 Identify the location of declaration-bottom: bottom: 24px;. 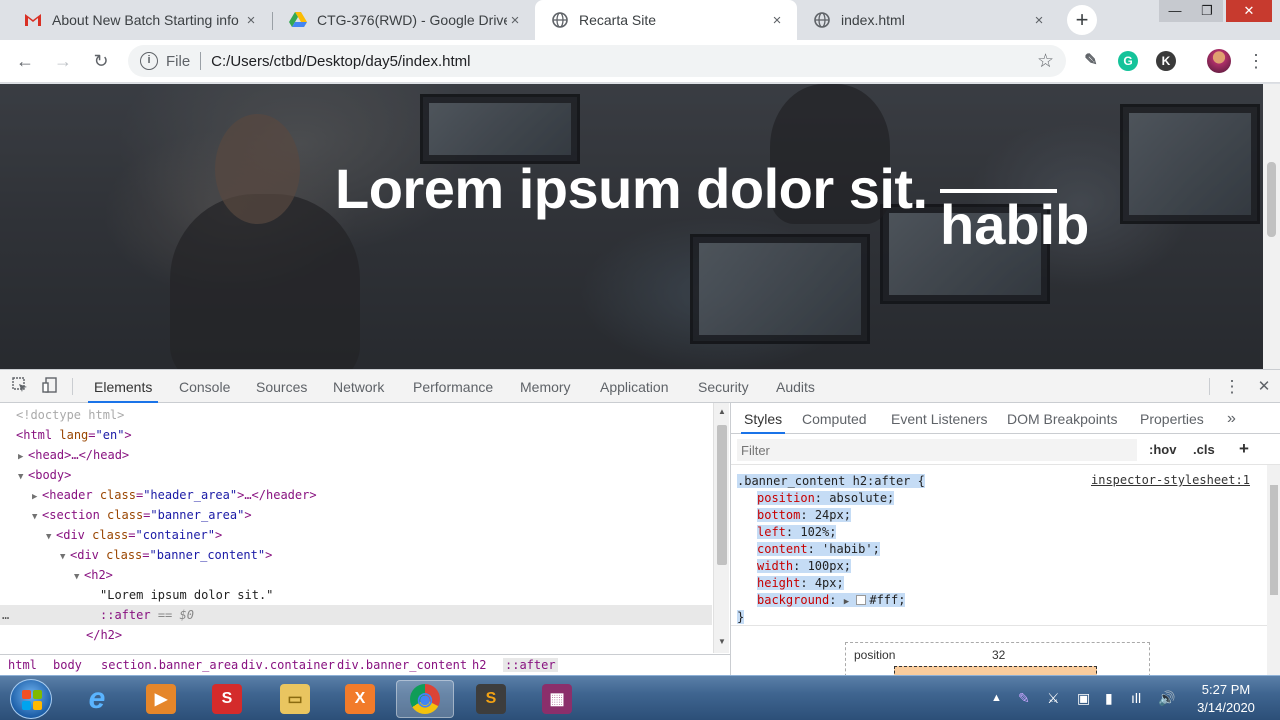
(1002, 515).